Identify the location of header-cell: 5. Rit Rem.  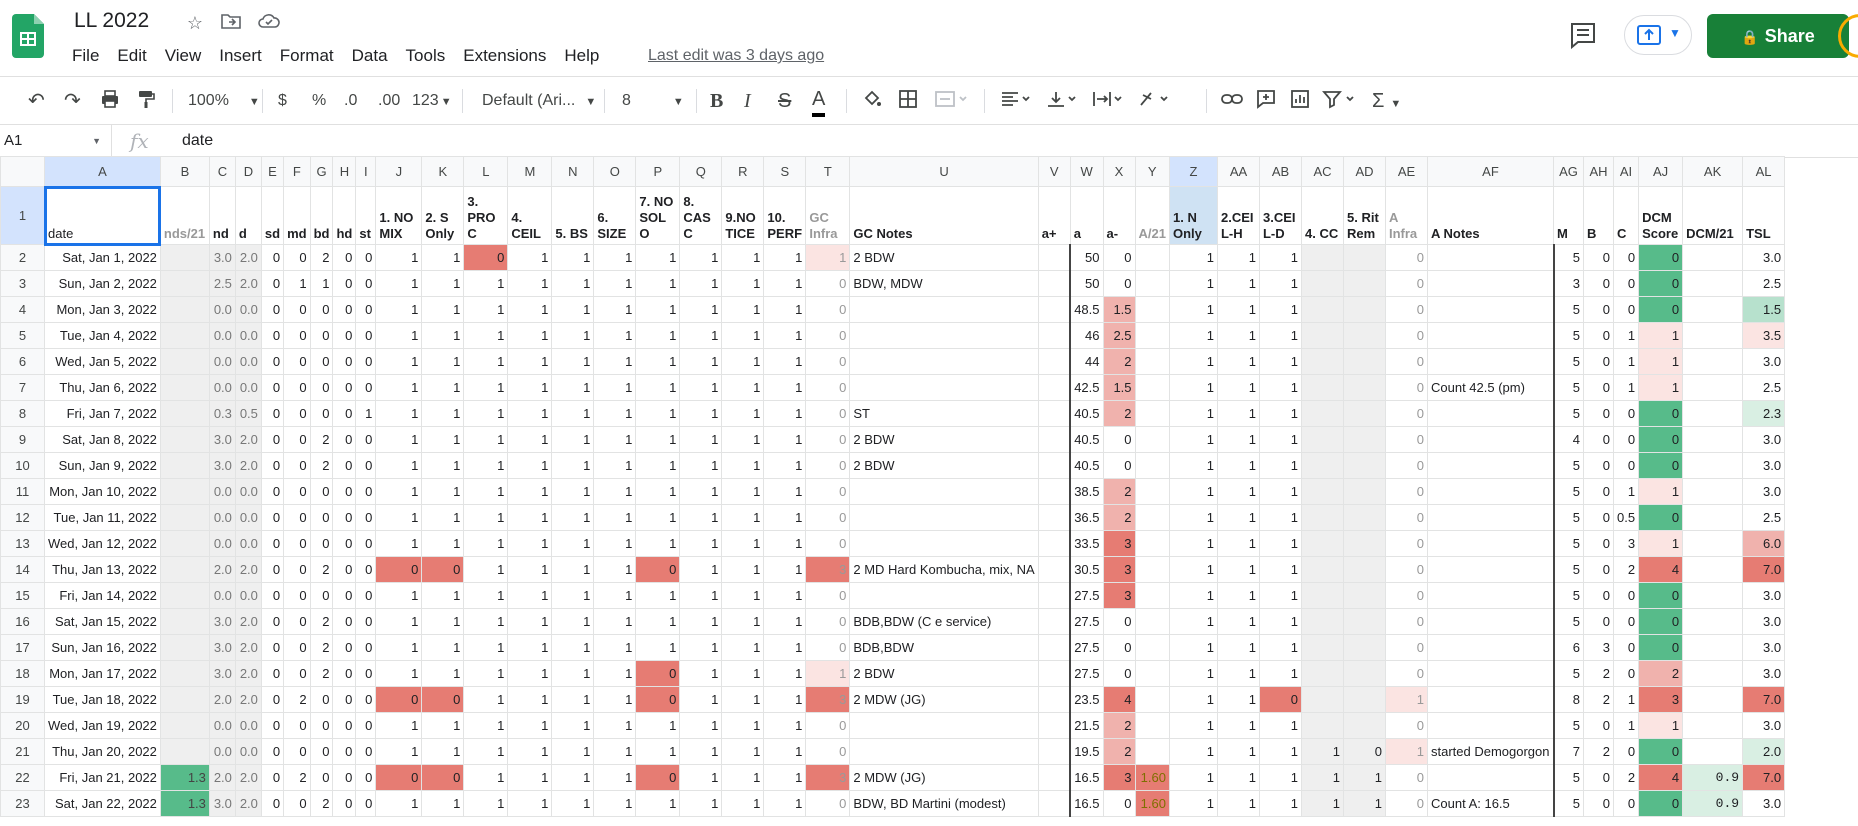
(1364, 215).